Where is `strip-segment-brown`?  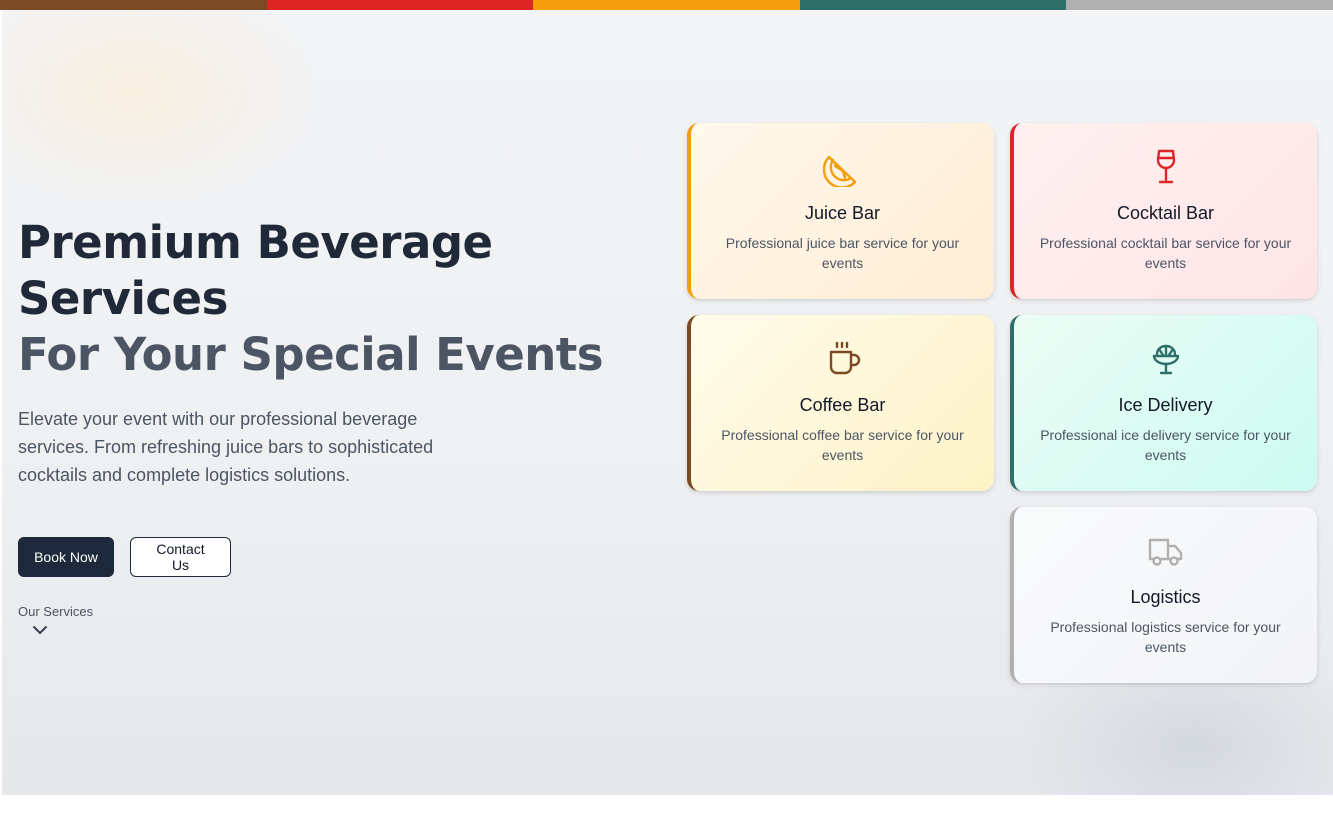
strip-segment-brown is located at coordinates (133, 5).